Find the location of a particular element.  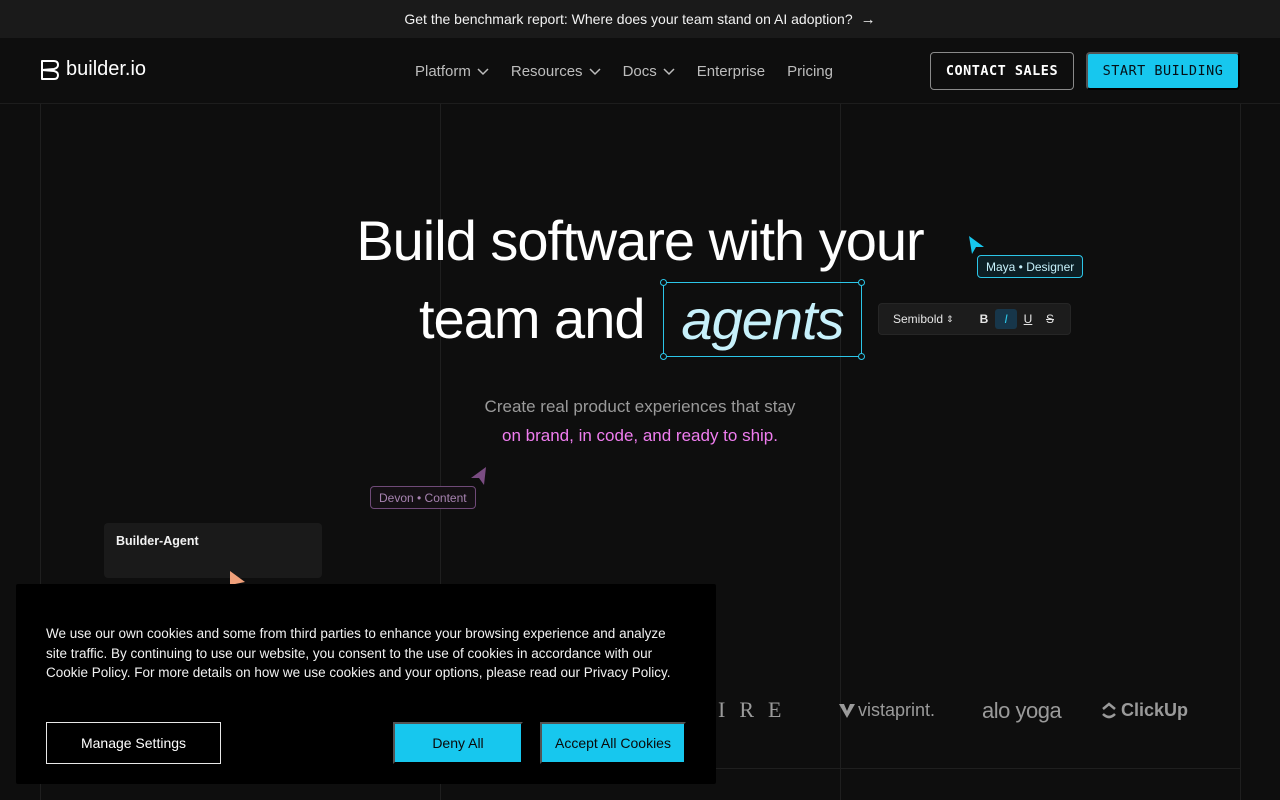

agents-selection-box: agents is located at coordinates (762, 319).